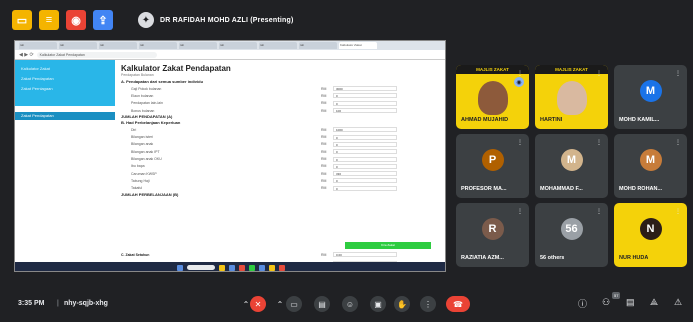 This screenshot has height=322, width=693. What do you see at coordinates (281, 88) in the screenshot?
I see `form-row: Gaji Pokok bulanan RM 3000` at bounding box center [281, 88].